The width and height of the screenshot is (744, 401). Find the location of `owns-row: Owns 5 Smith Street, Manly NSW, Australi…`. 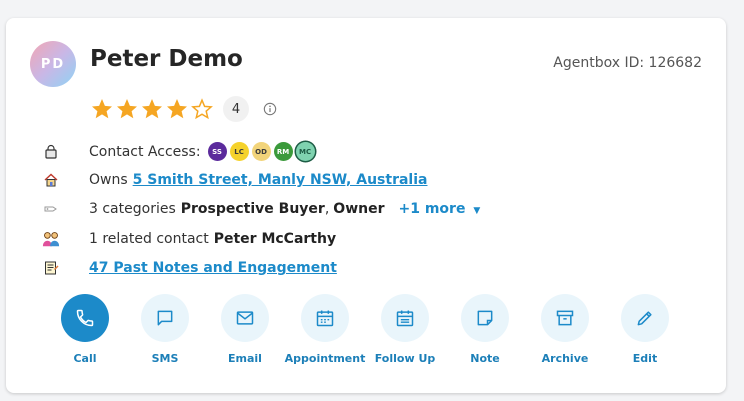

owns-row: Owns 5 Smith Street, Manly NSW, Australi… is located at coordinates (234, 180).